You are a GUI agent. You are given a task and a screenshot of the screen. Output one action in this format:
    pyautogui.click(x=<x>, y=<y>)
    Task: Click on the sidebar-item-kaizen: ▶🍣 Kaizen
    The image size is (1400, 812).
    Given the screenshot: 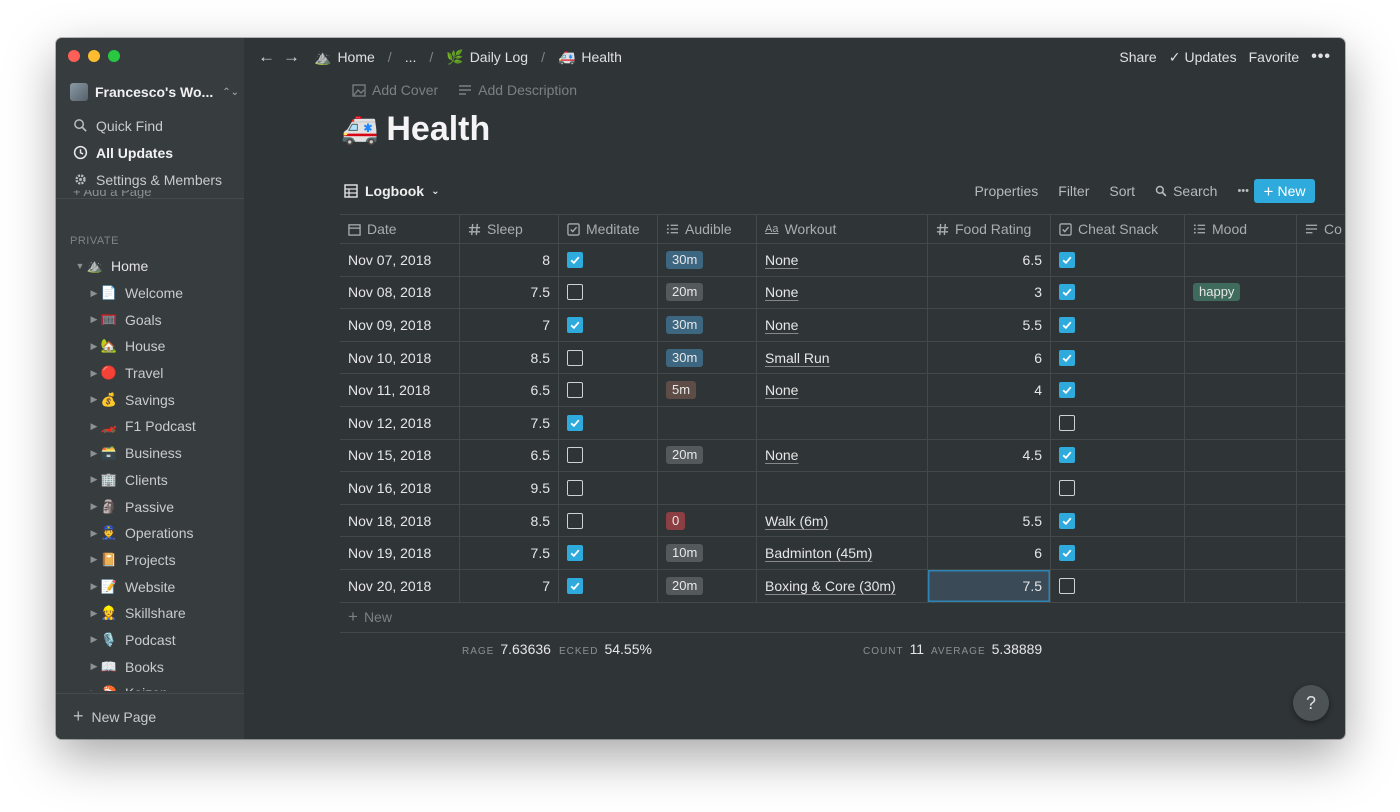 What is the action you would take?
    pyautogui.click(x=150, y=685)
    